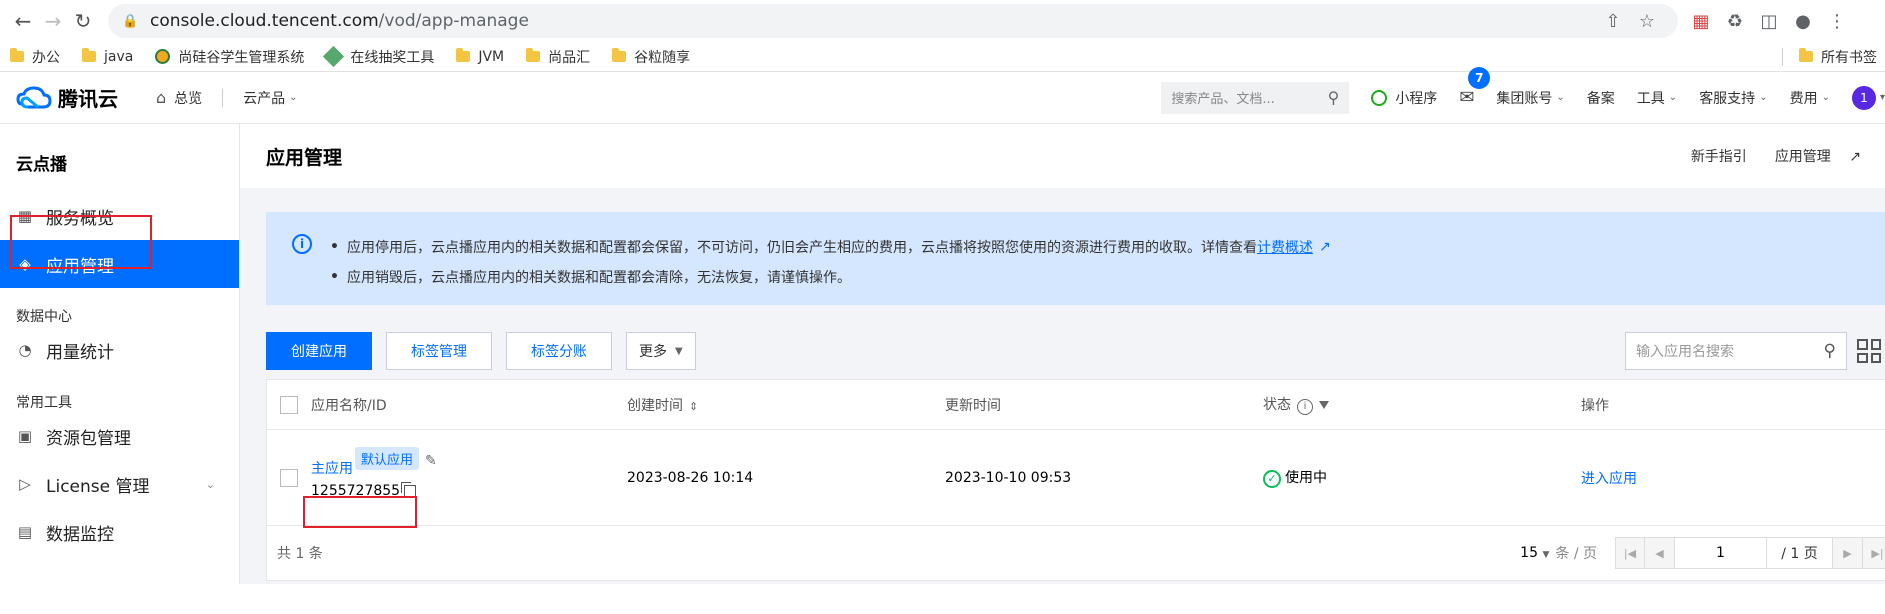 The width and height of the screenshot is (1885, 614). Describe the element at coordinates (1811, 156) in the screenshot. I see `doc-link: 应用管理 ↗` at that location.